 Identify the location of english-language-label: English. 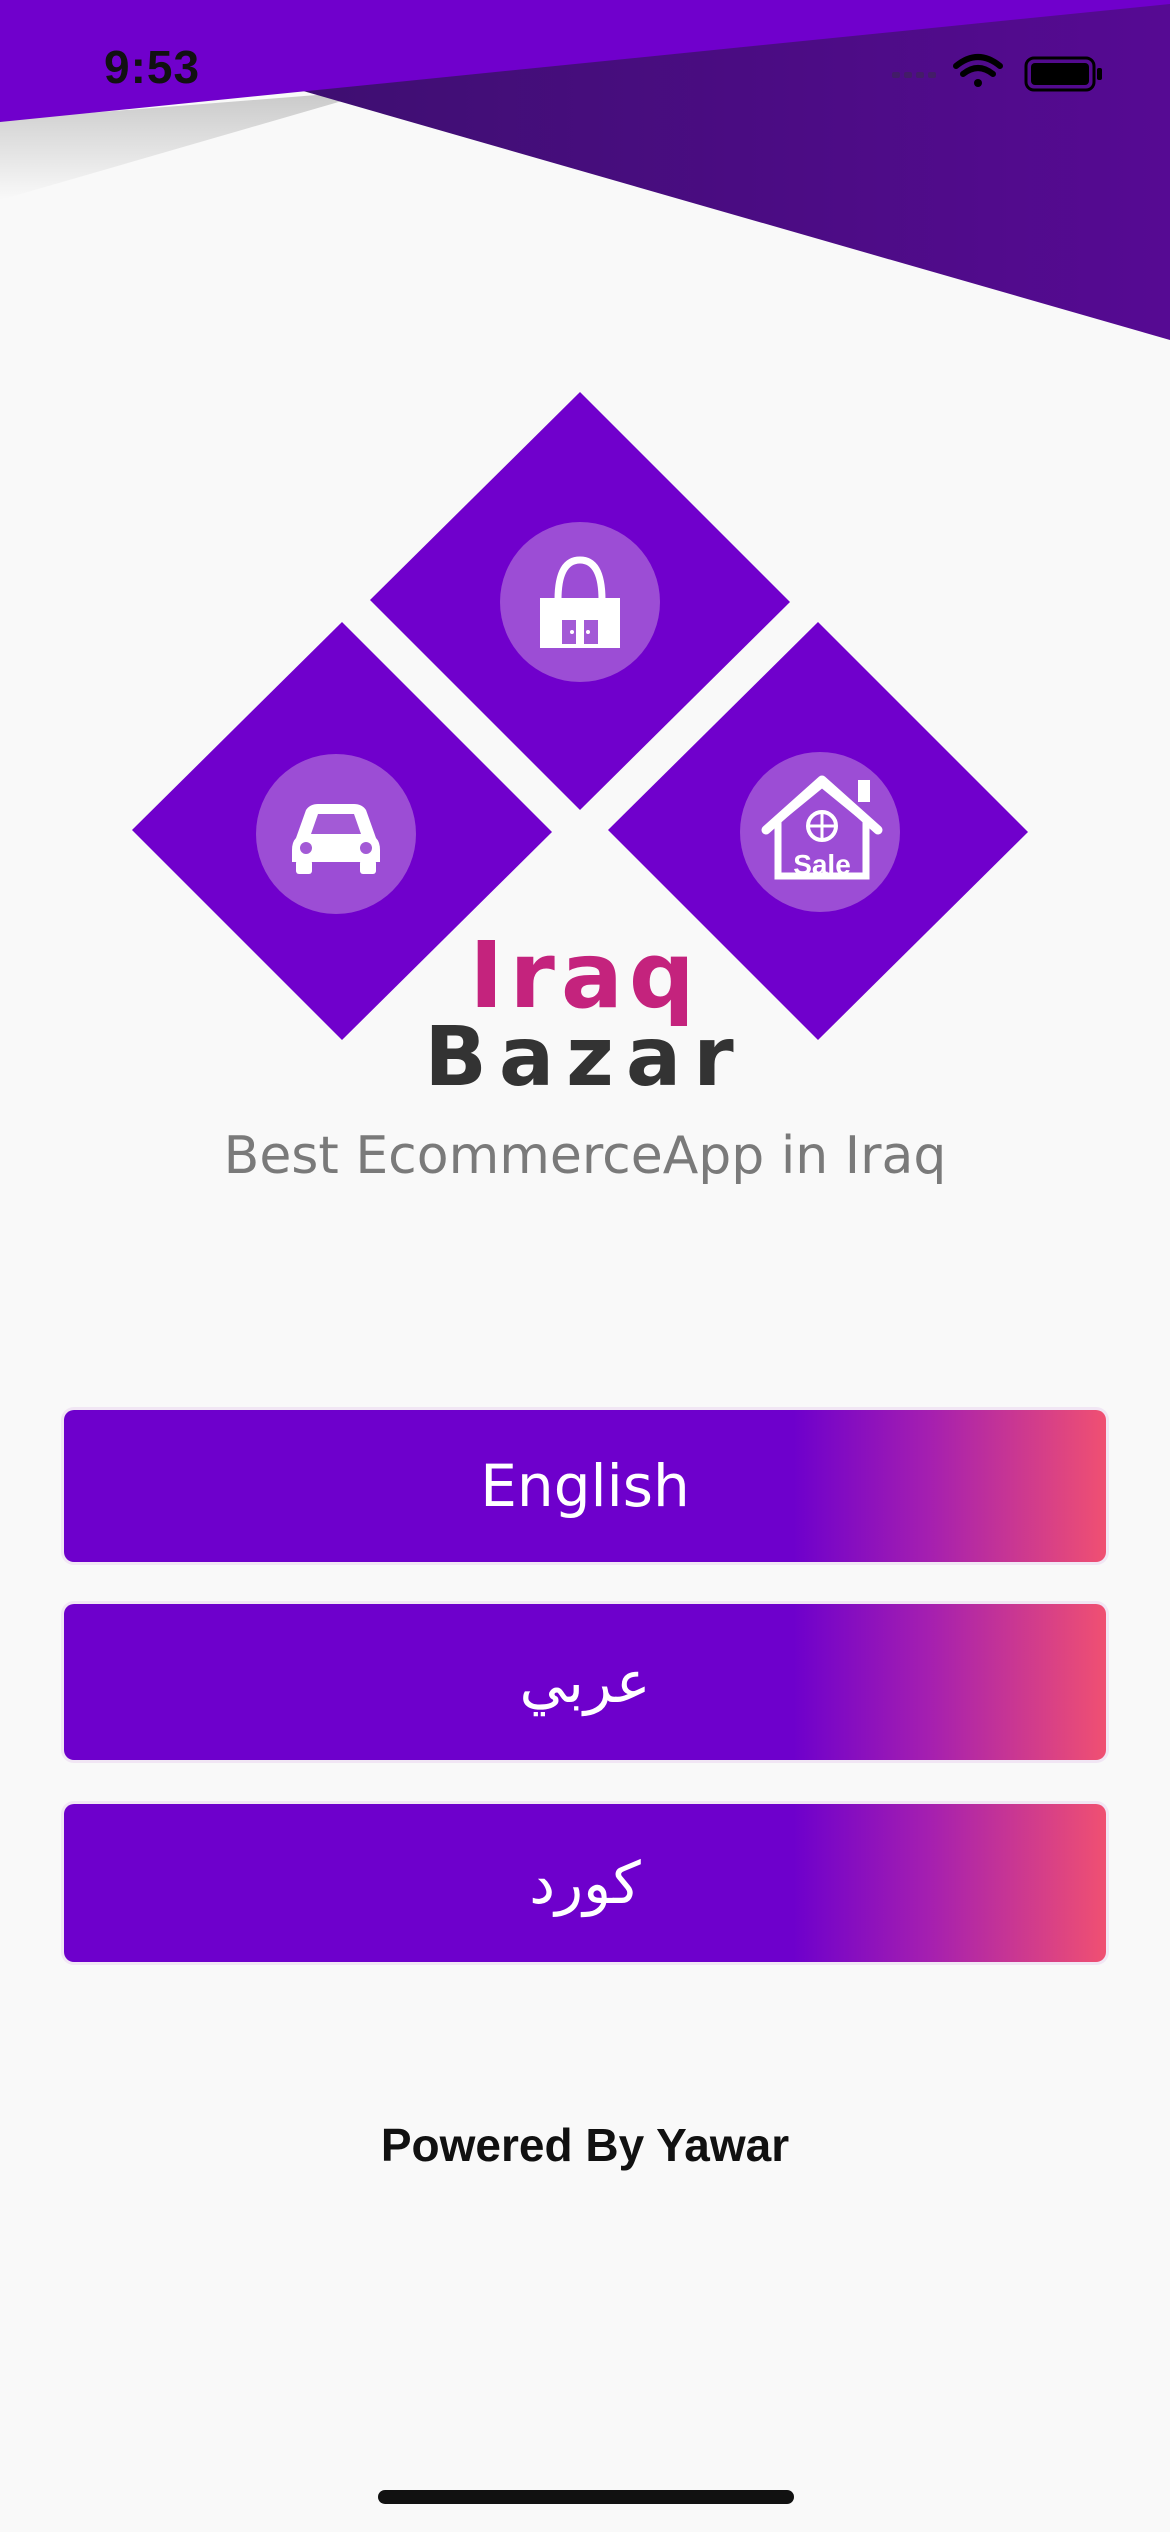
(585, 1486).